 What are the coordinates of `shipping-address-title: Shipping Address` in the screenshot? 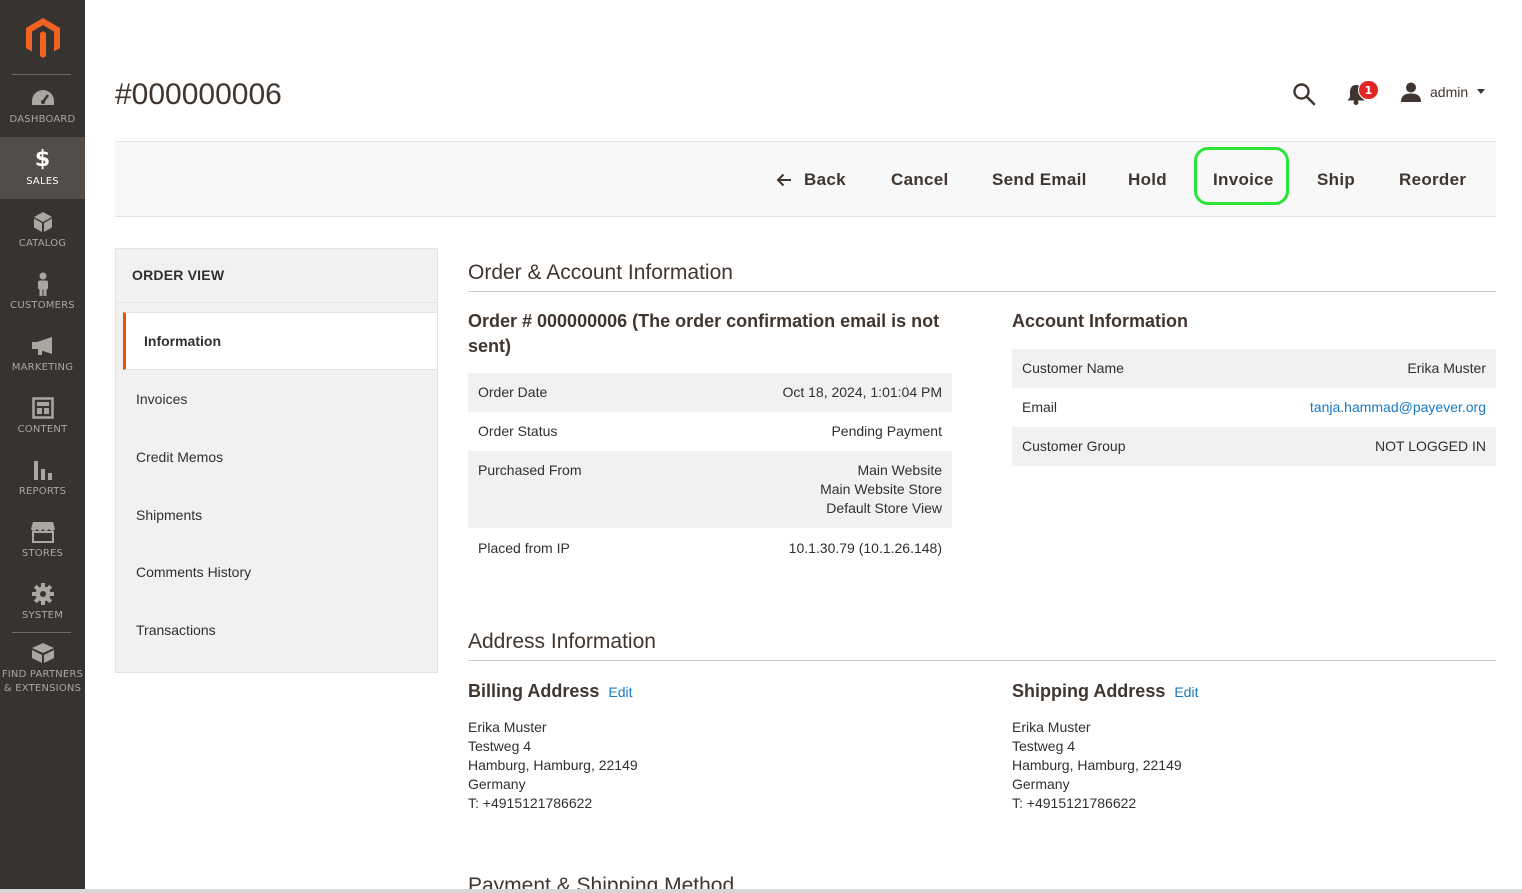 It's located at (1089, 691).